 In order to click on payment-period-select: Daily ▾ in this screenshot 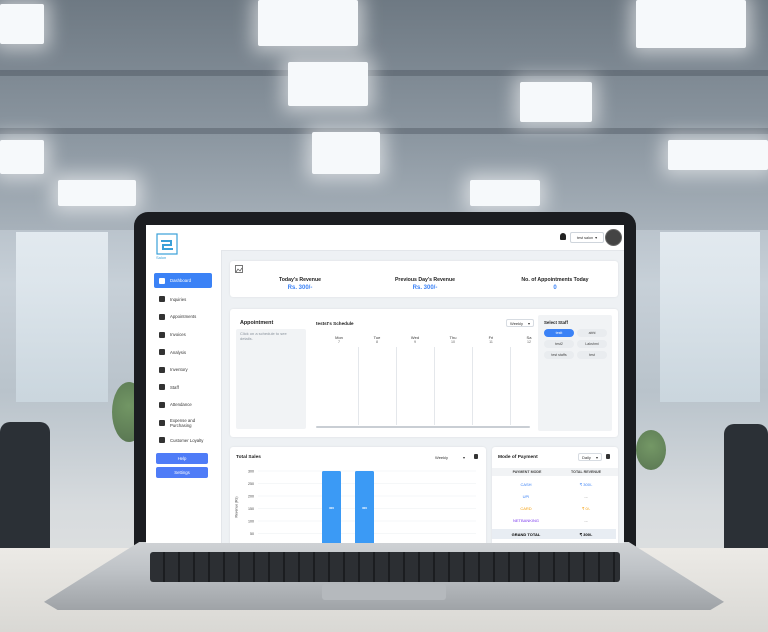, I will do `click(590, 457)`.